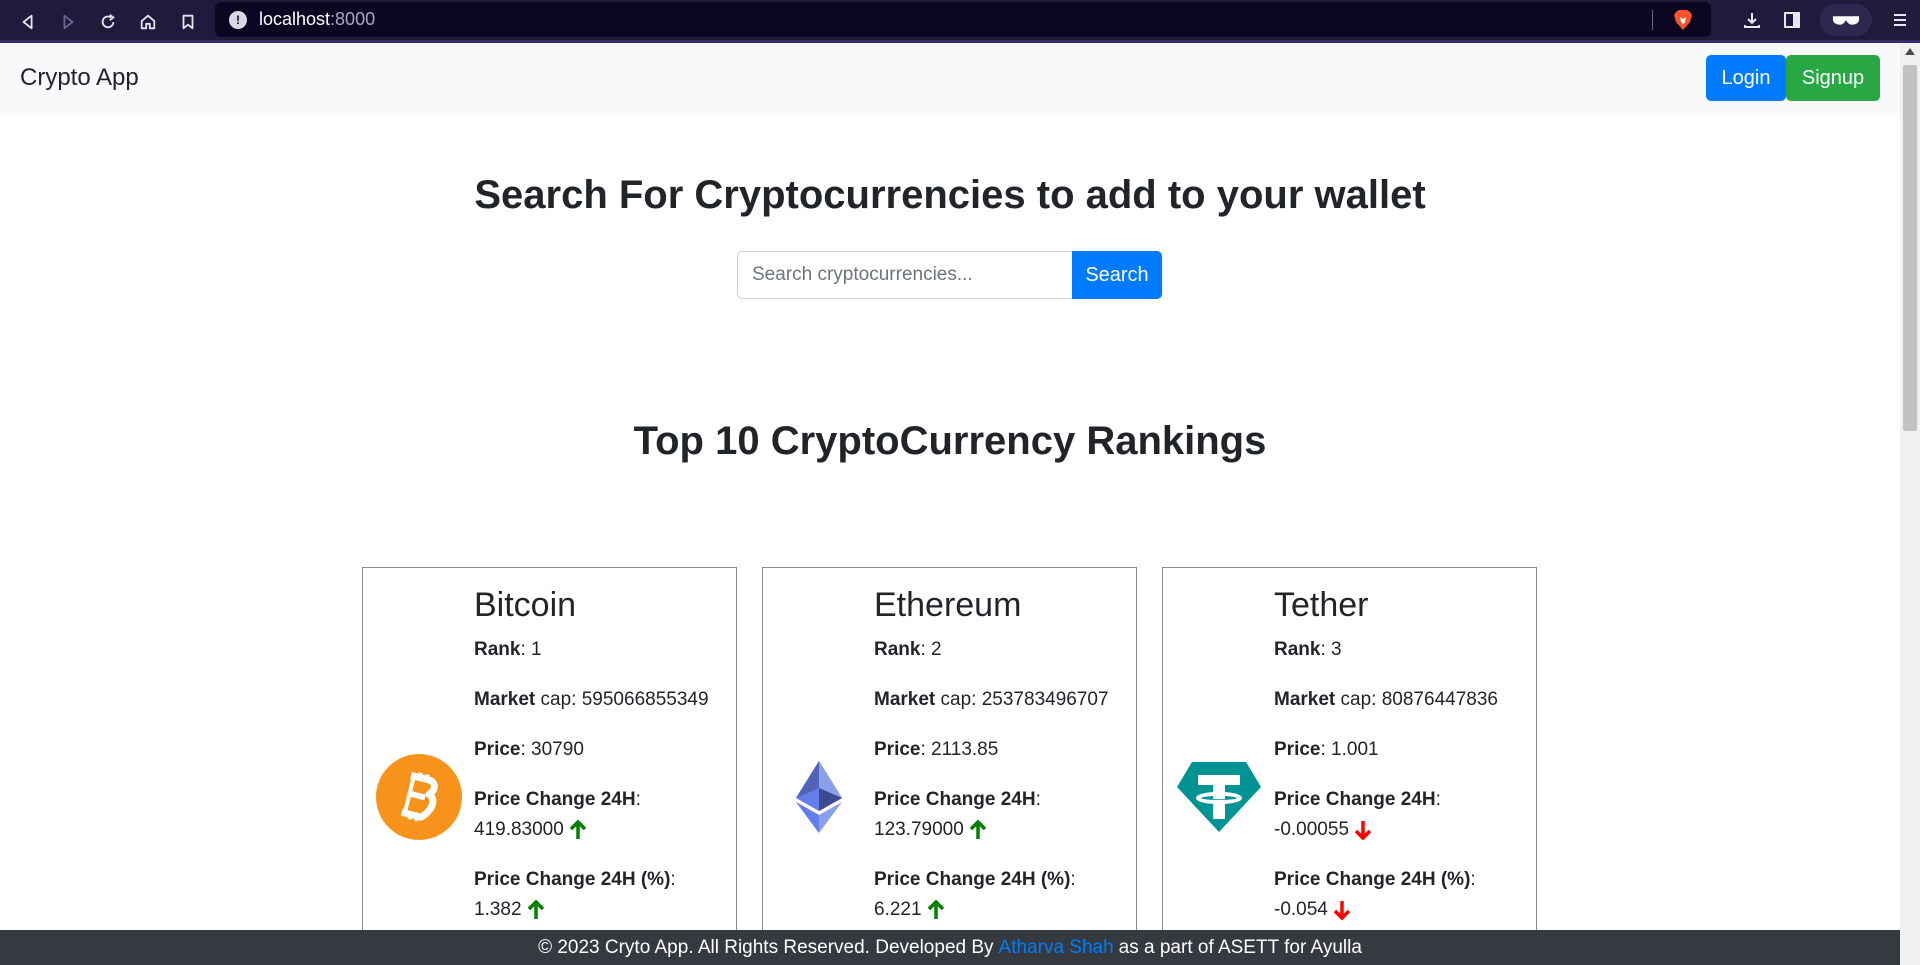 This screenshot has width=1920, height=965. I want to click on tether-logo-icon, so click(1218, 797).